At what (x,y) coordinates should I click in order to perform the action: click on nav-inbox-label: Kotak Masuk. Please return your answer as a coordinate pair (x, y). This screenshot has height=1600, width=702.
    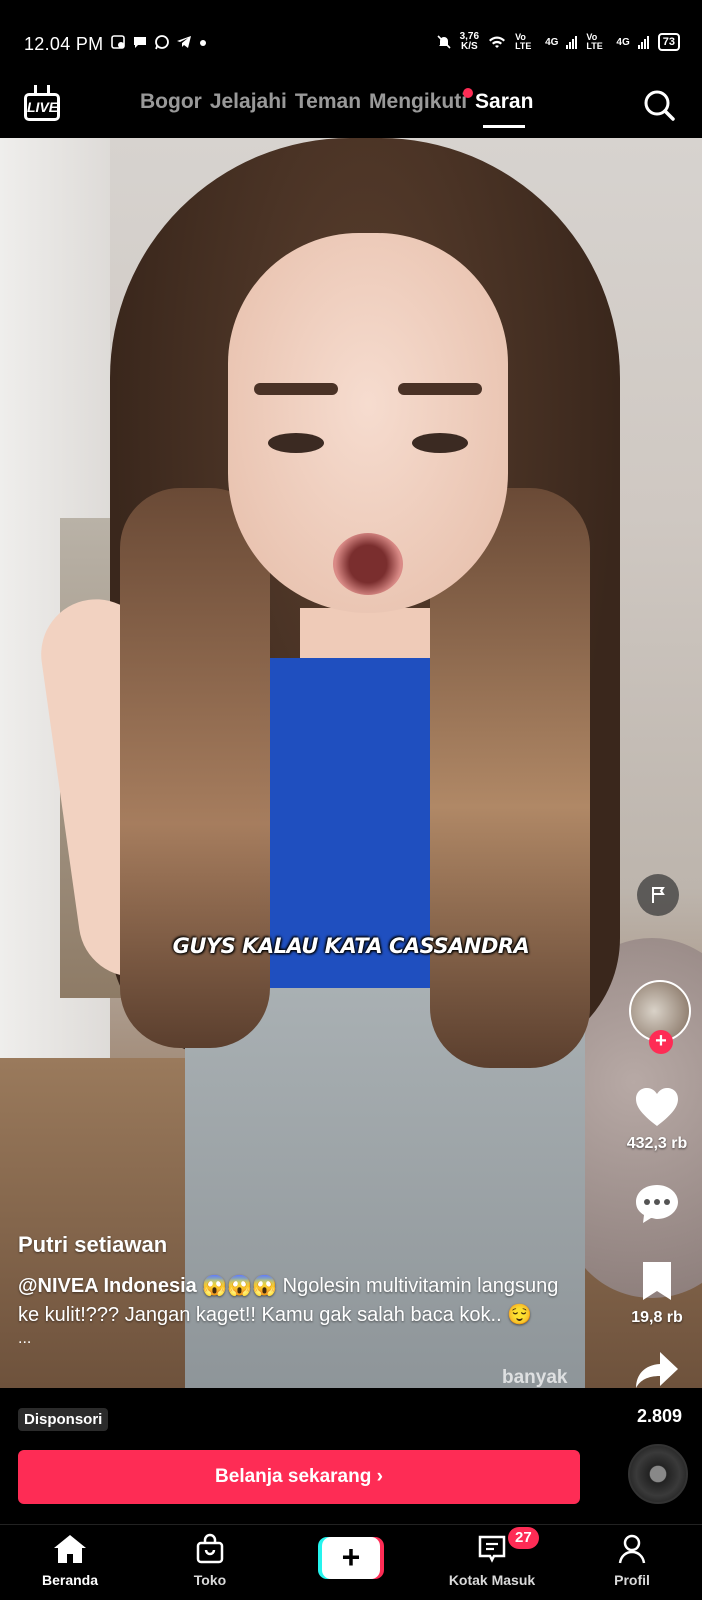
    Looking at the image, I should click on (492, 1580).